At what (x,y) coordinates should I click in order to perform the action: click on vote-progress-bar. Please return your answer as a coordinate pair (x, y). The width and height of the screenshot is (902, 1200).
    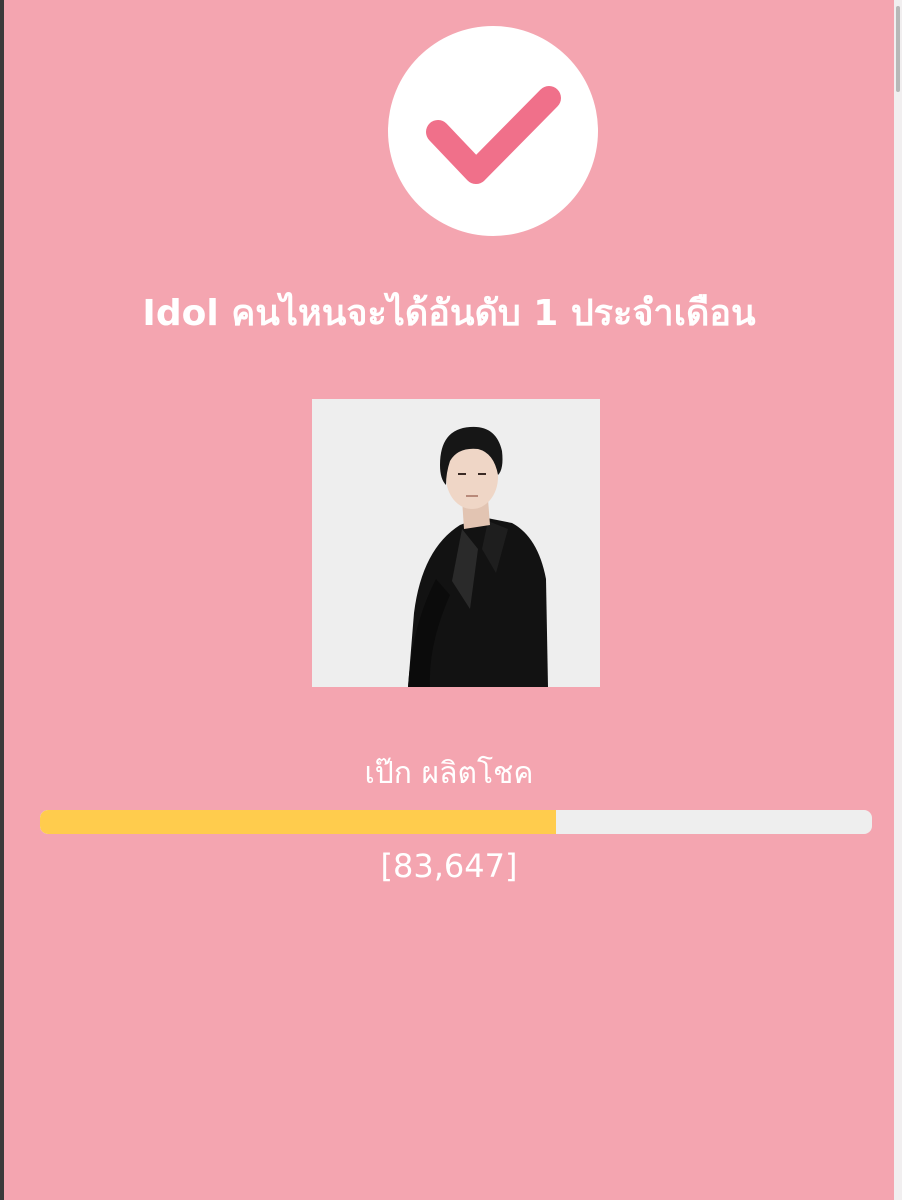
    Looking at the image, I should click on (456, 822).